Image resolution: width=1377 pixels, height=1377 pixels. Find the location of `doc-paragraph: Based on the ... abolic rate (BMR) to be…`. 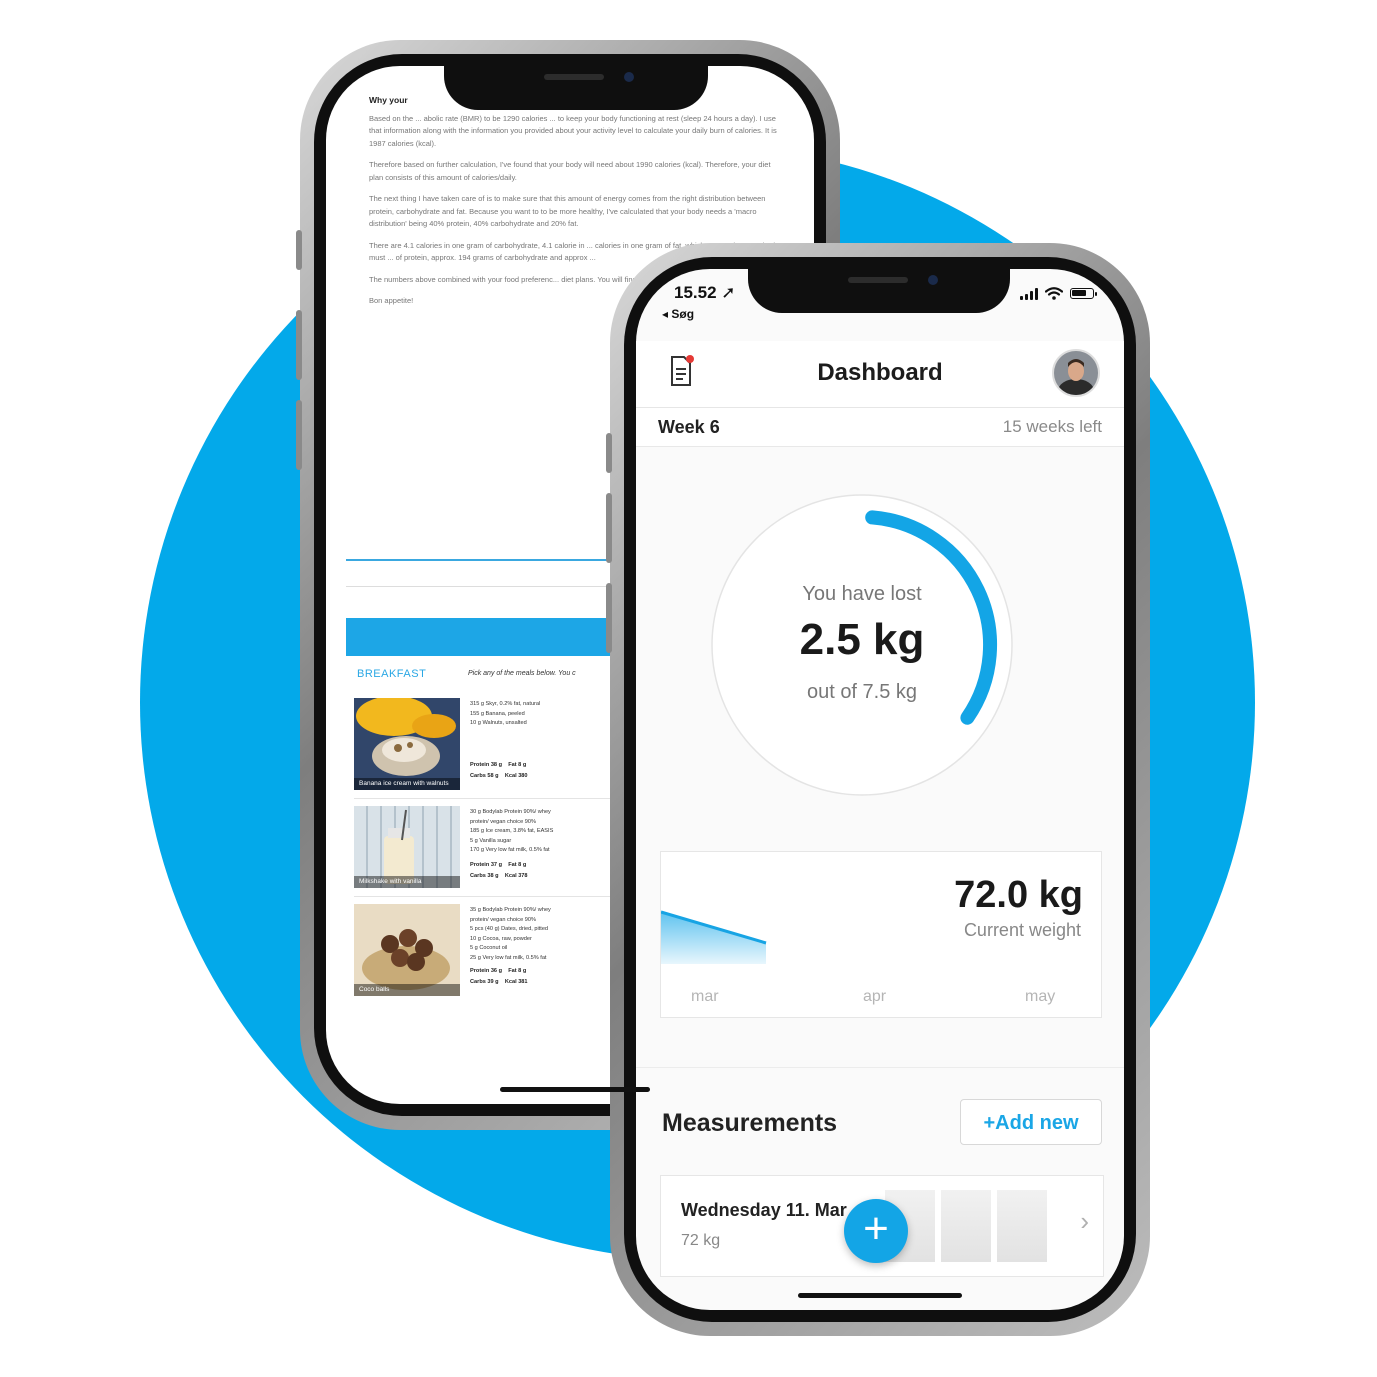

doc-paragraph: Based on the ... abolic rate (BMR) to be… is located at coordinates (573, 130).